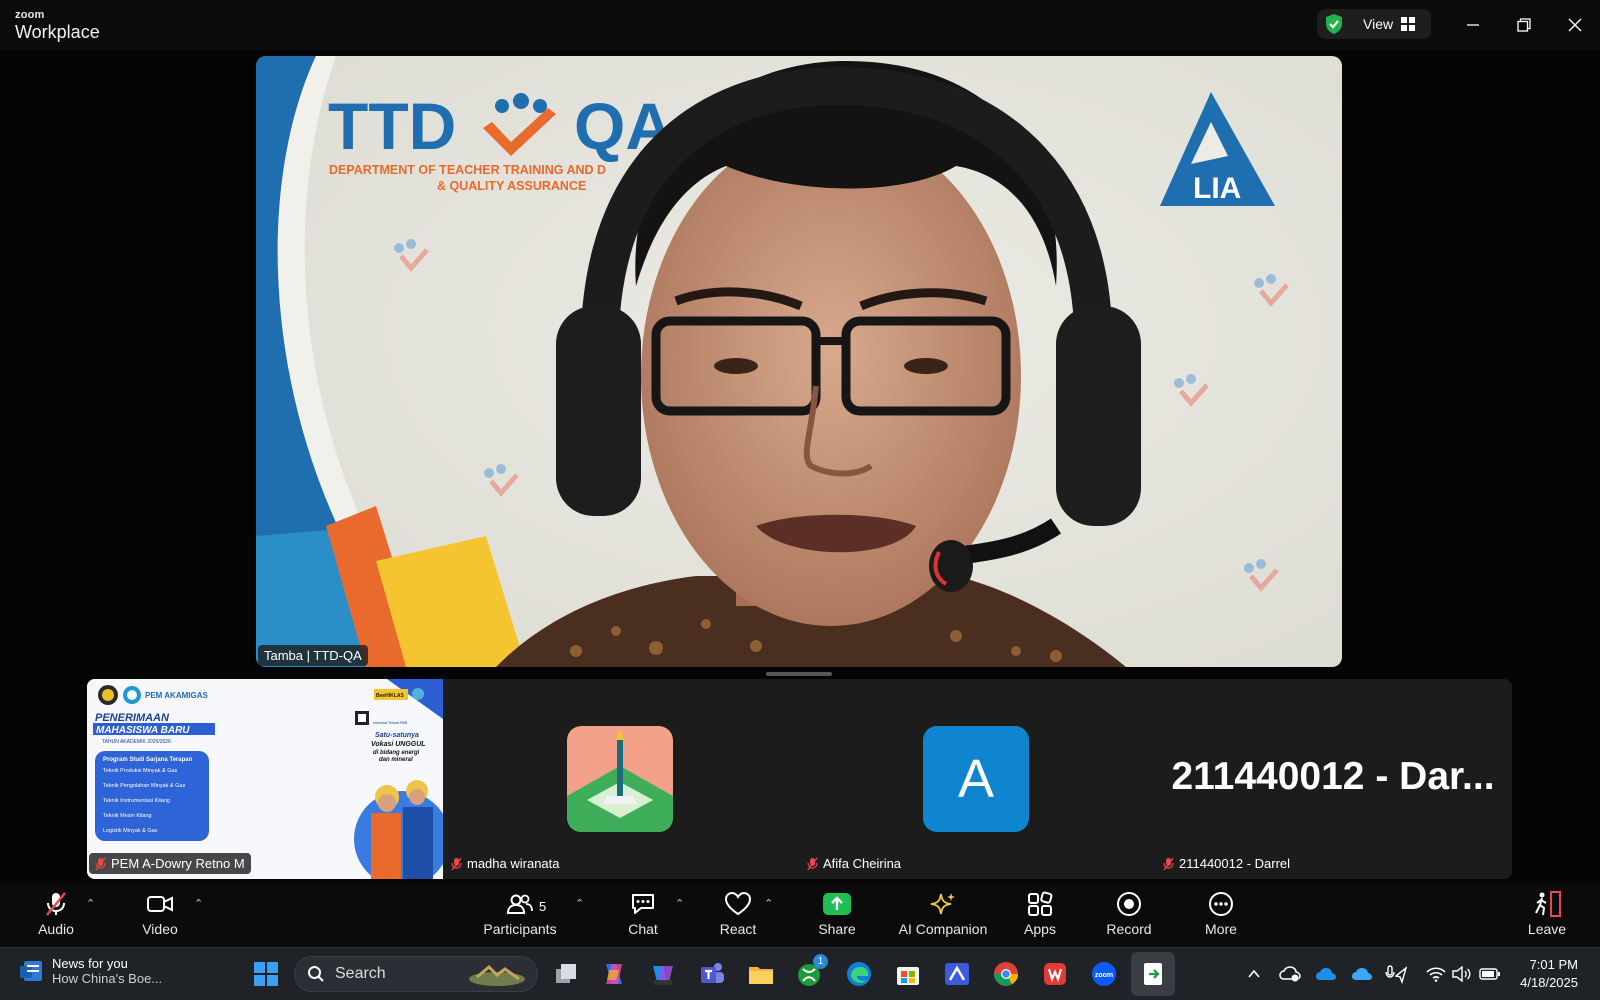 This screenshot has width=1600, height=1000. What do you see at coordinates (800, 25) in the screenshot?
I see `title-bar: zoom Workplace View` at bounding box center [800, 25].